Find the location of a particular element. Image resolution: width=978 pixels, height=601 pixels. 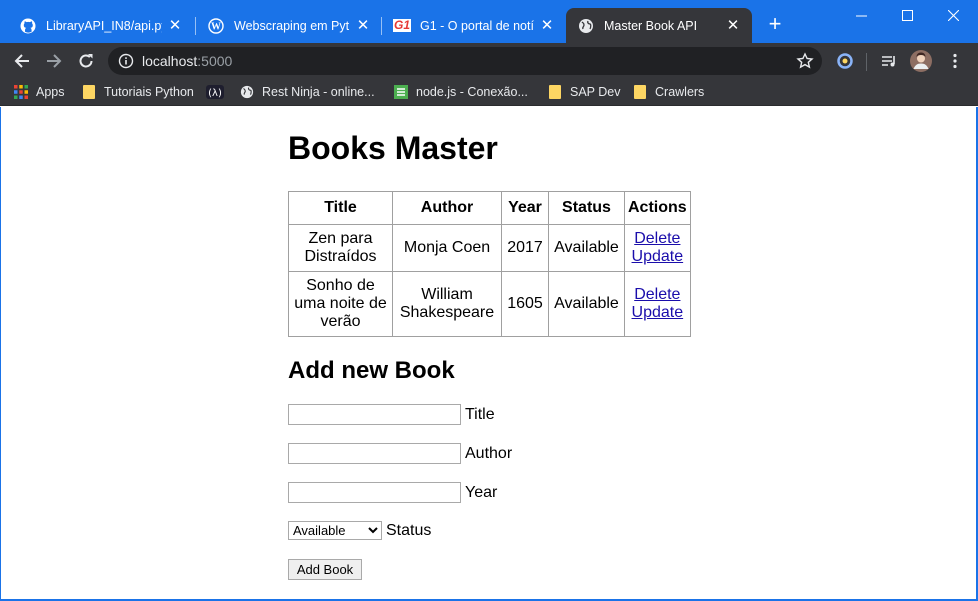

bookmark-label: Apps is located at coordinates (50, 92).